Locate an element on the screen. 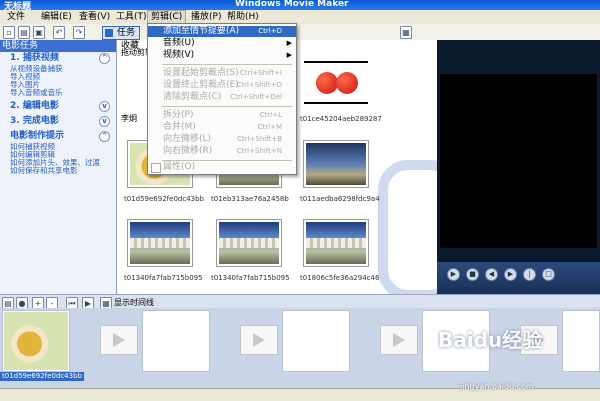  storyboard-clip-caption: t01d59e692fe0dc43bb is located at coordinates (42, 376).